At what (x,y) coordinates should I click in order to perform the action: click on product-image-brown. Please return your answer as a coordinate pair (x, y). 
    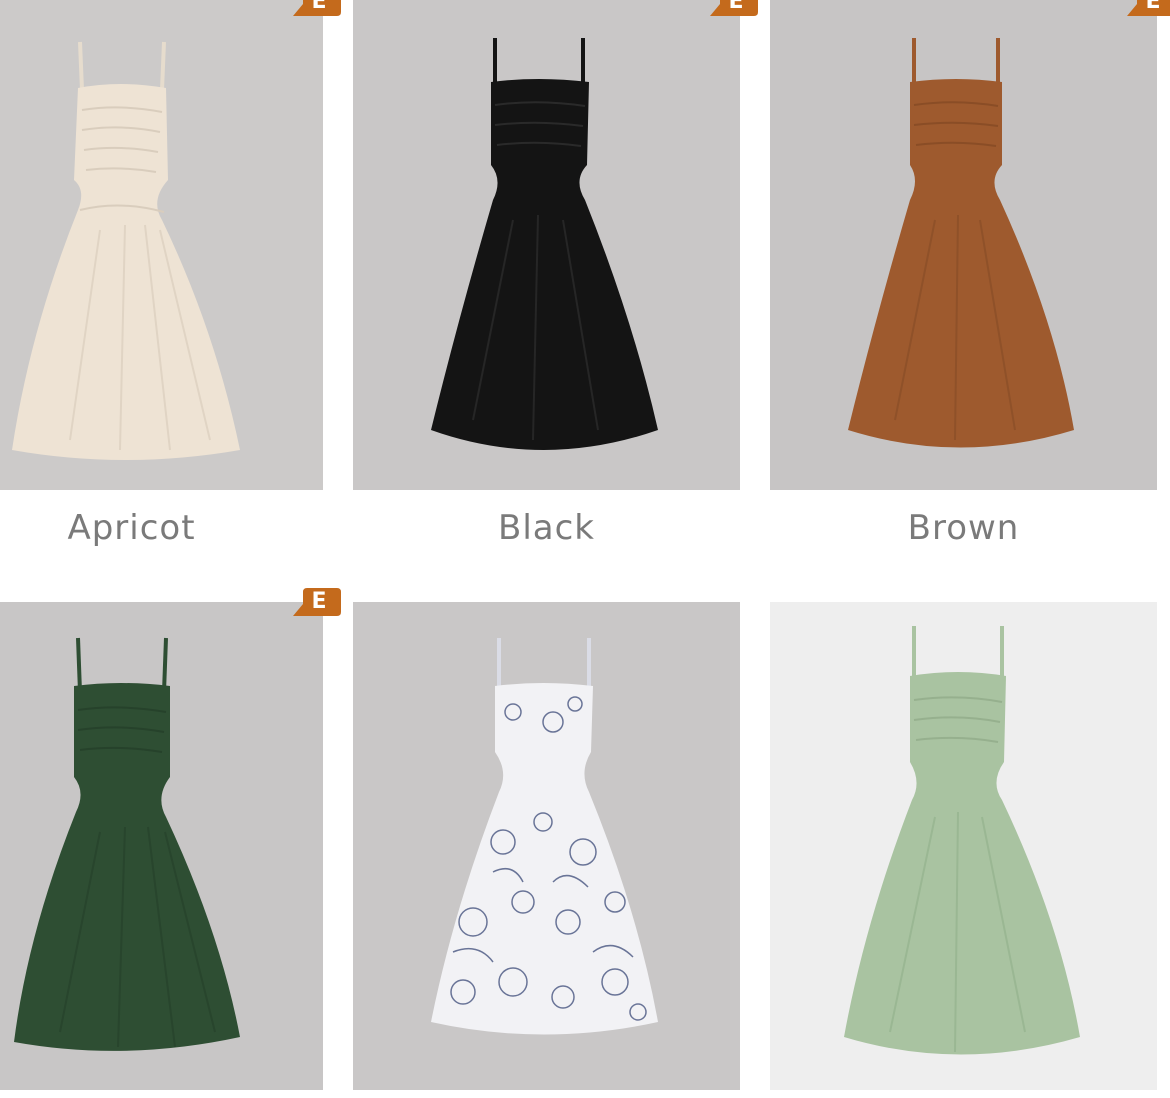
    Looking at the image, I should click on (963, 245).